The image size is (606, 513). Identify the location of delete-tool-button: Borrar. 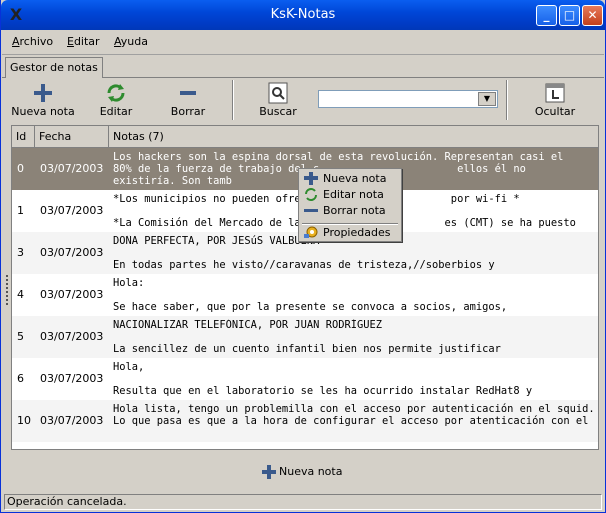
(188, 101).